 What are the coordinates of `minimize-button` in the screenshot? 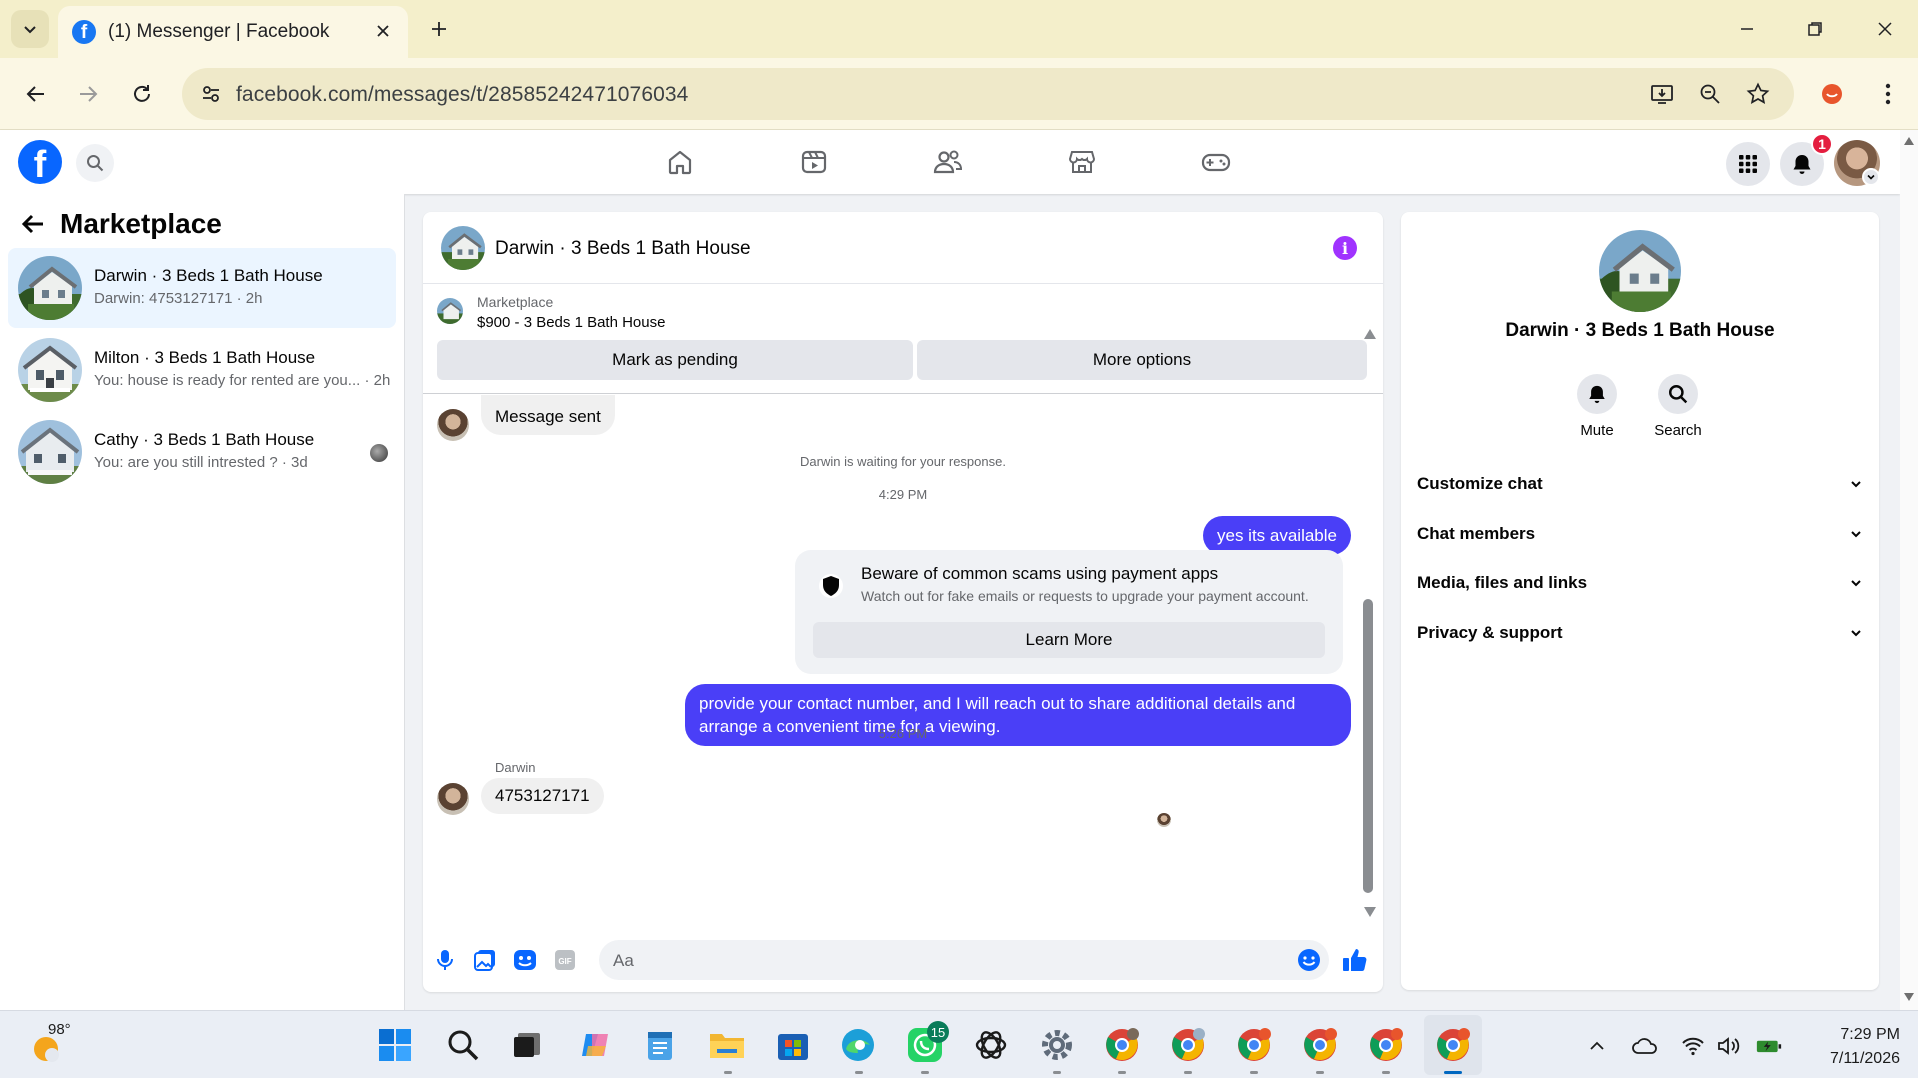 It's located at (1747, 29).